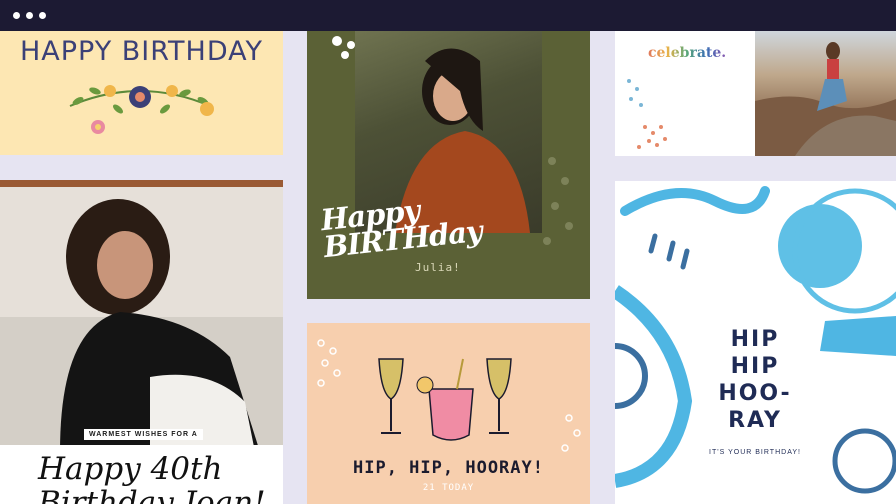 The image size is (896, 504). I want to click on template-card-celebrate: celebrate., so click(755, 93).